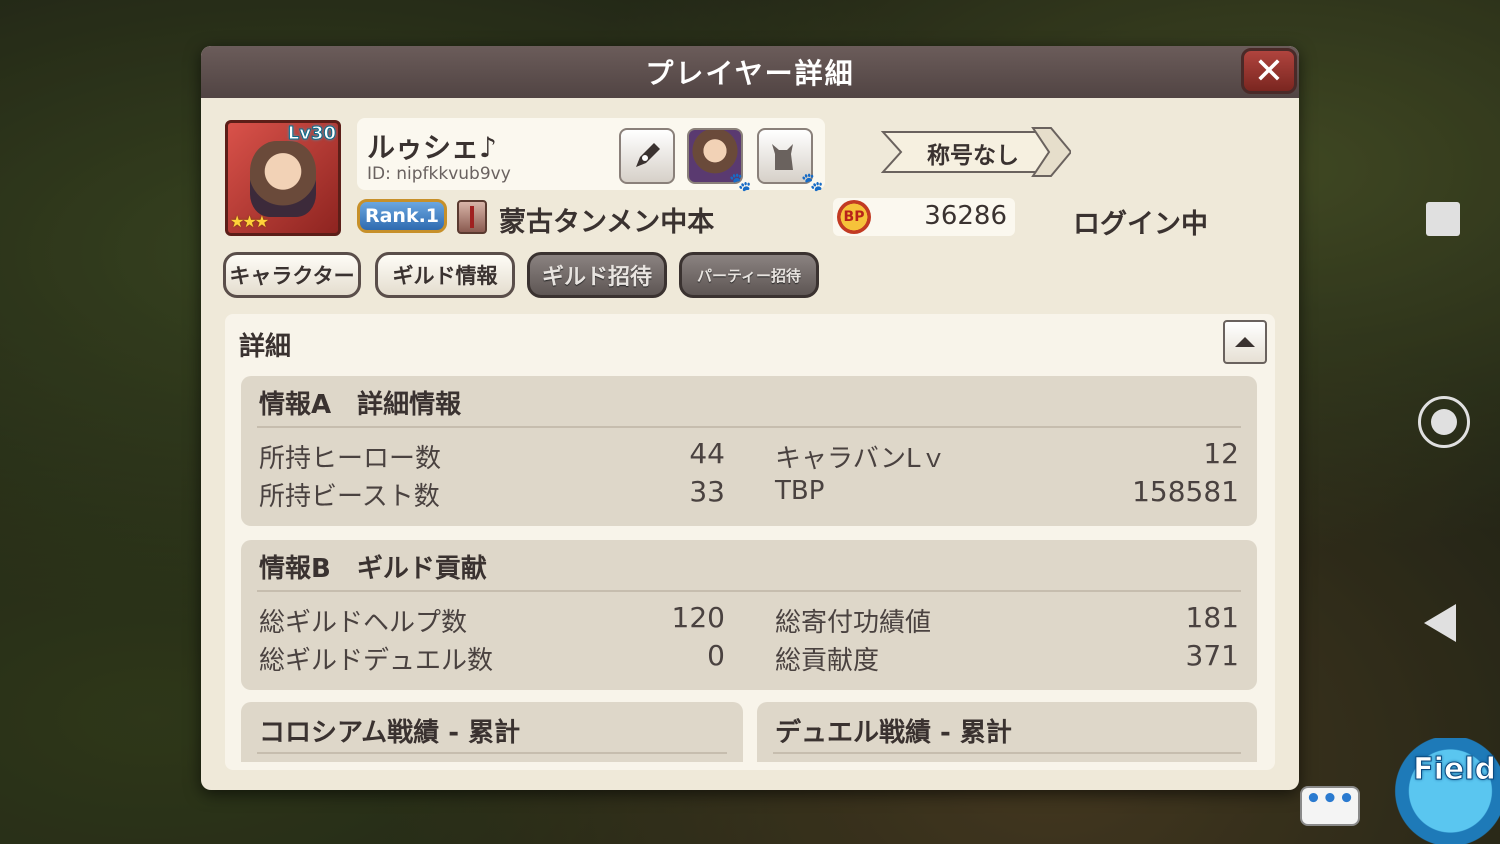 The width and height of the screenshot is (1500, 844). I want to click on player-level: Lv30, so click(311, 134).